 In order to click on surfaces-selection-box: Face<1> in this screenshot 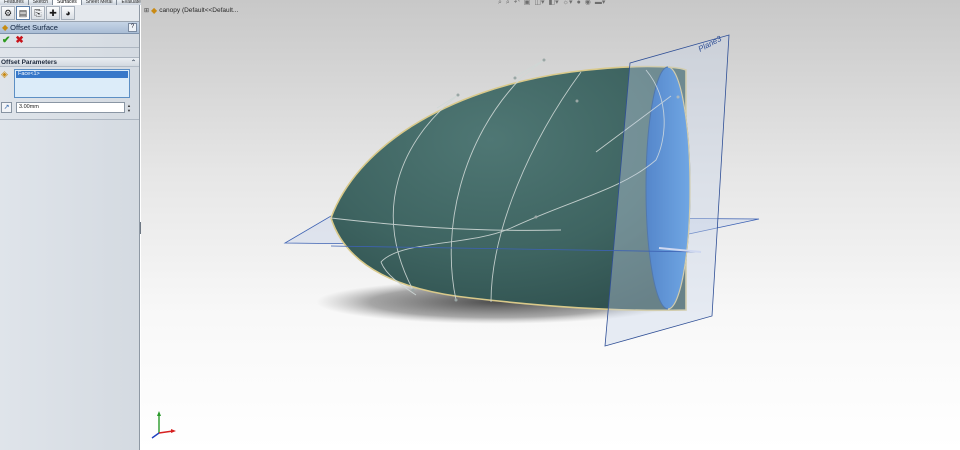, I will do `click(72, 83)`.